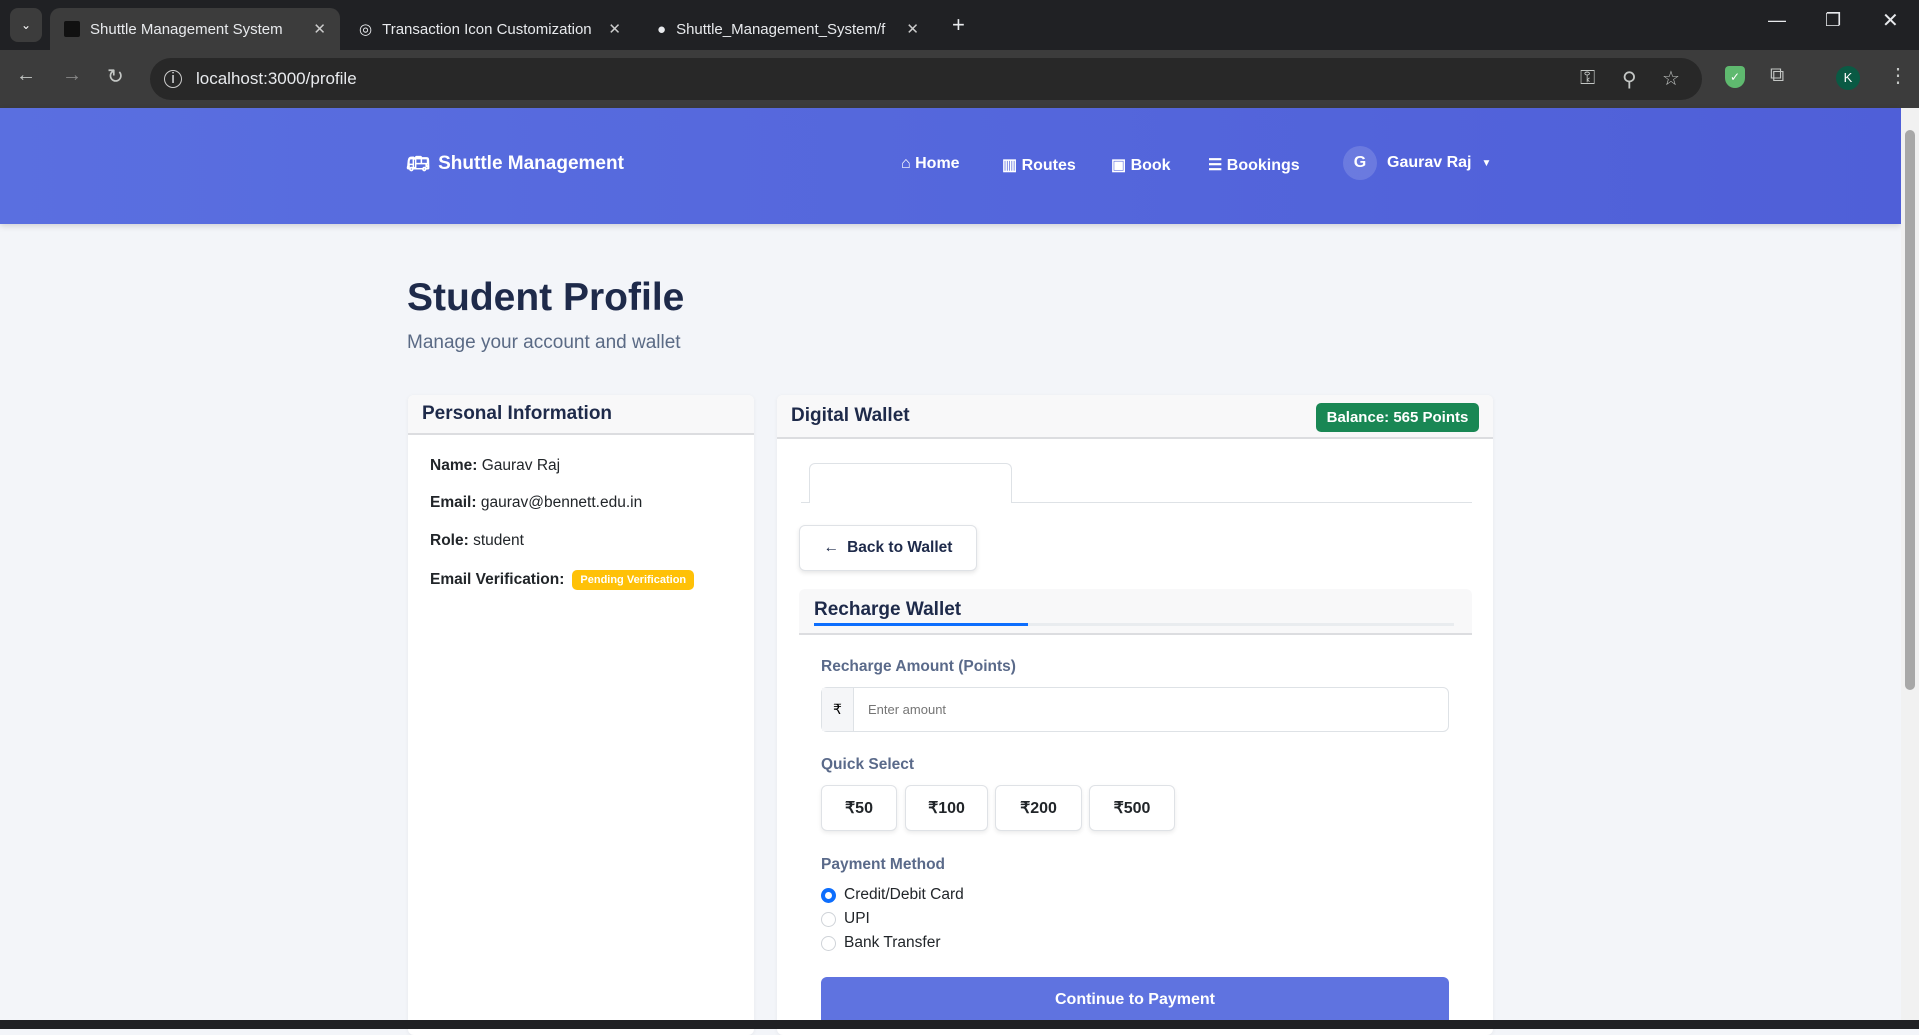  Describe the element at coordinates (477, 540) in the screenshot. I see `role-field: Role: student` at that location.